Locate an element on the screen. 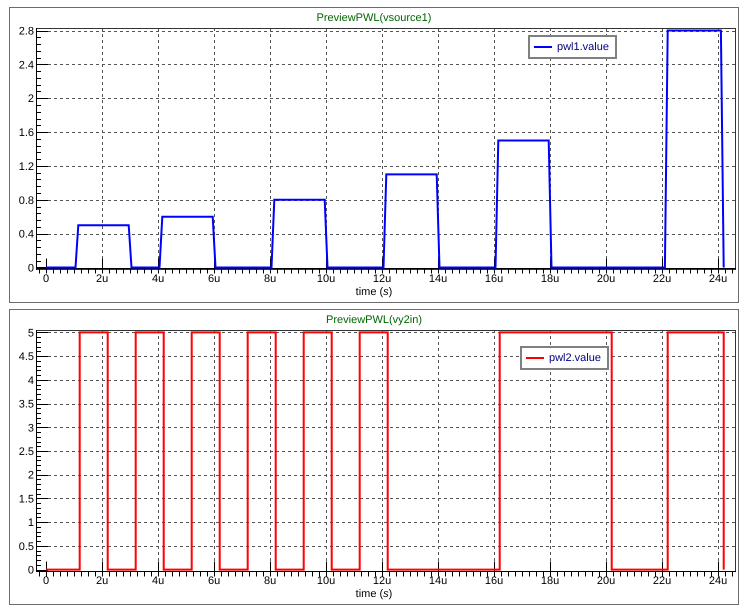  tick-label: 2.5 is located at coordinates (26, 452).